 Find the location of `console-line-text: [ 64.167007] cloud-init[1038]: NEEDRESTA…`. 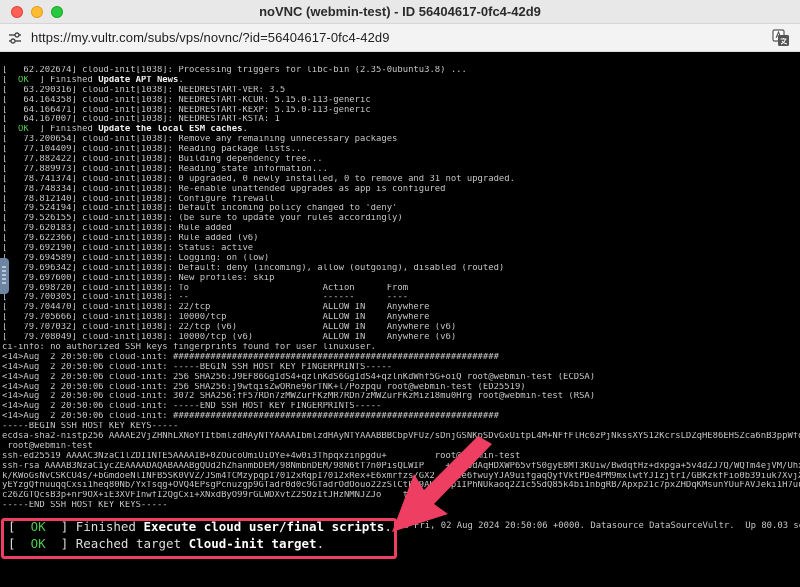

console-line-text: [ 64.167007] cloud-init[1038]: NEEDRESTA… is located at coordinates (141, 120).